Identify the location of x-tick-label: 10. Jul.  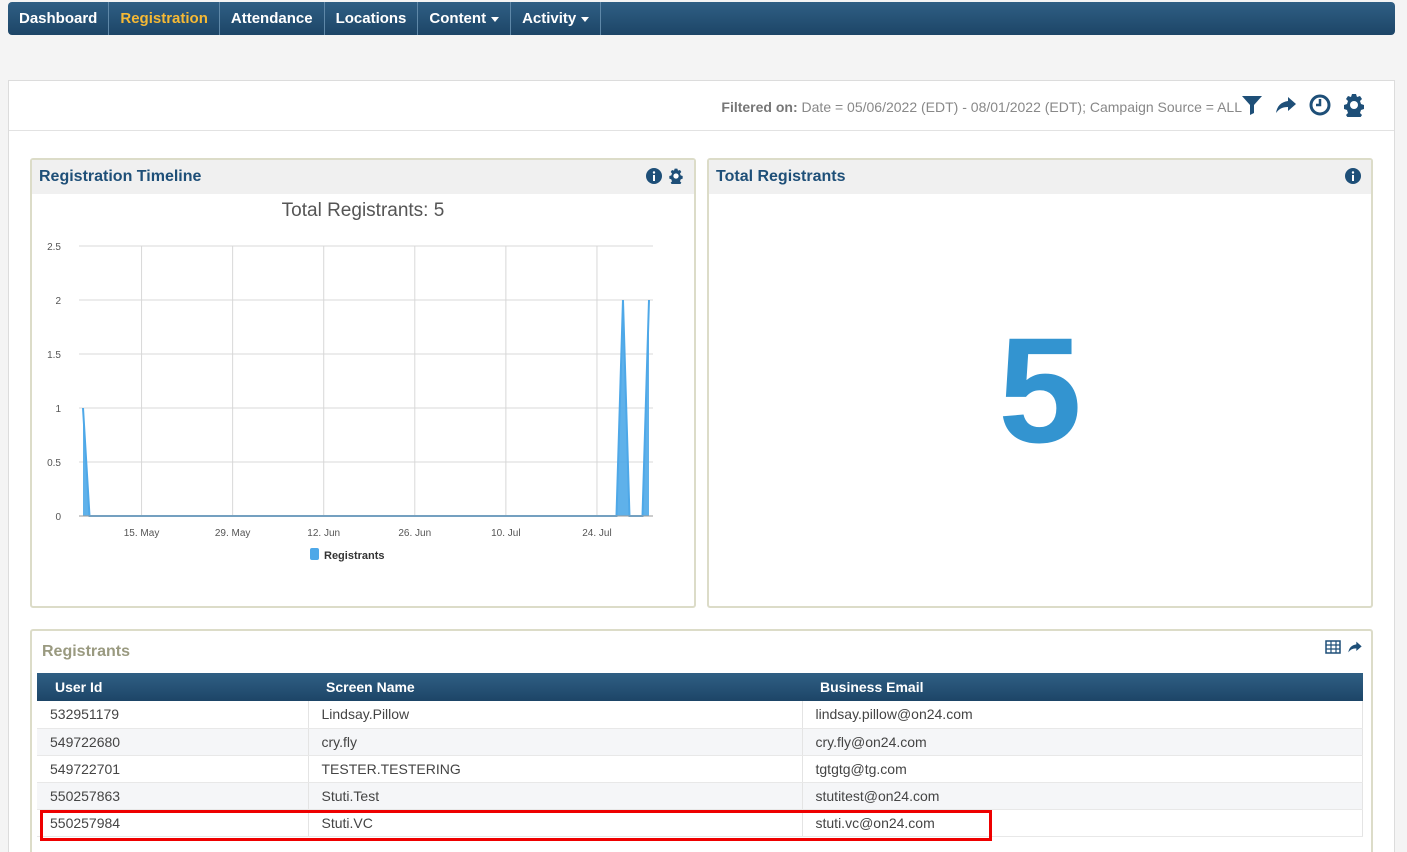
(505, 533).